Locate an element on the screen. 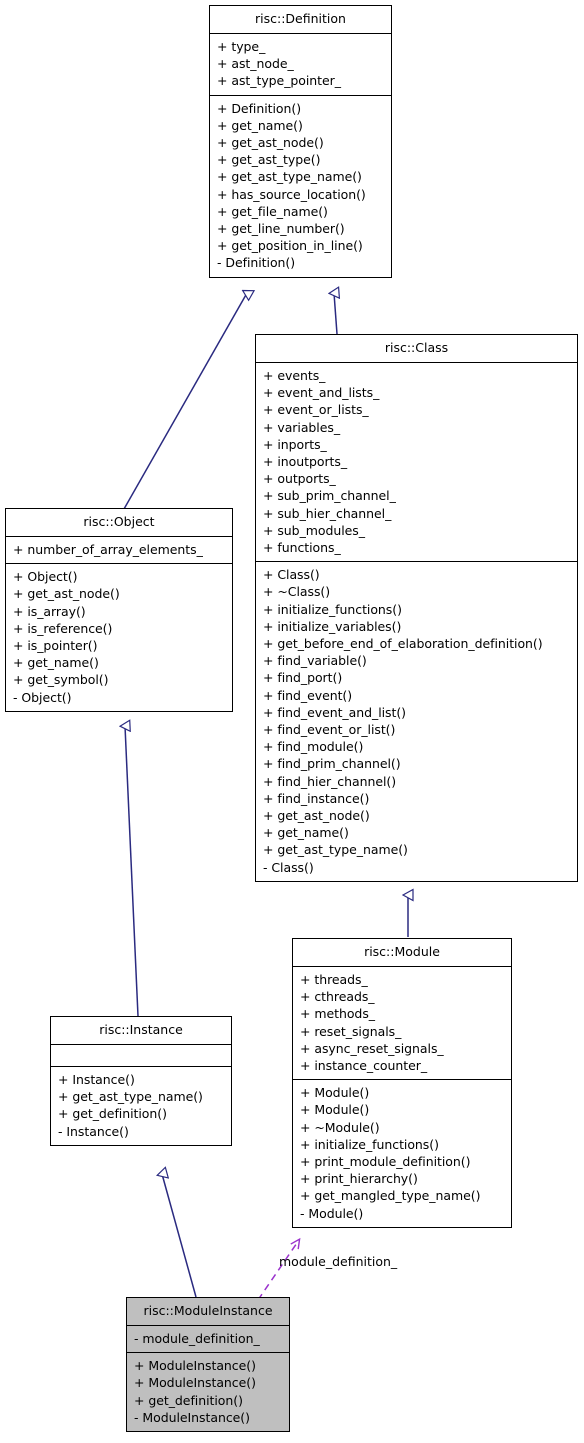 This screenshot has width=584, height=1443. method-item: + get_file_name() is located at coordinates (272, 211).